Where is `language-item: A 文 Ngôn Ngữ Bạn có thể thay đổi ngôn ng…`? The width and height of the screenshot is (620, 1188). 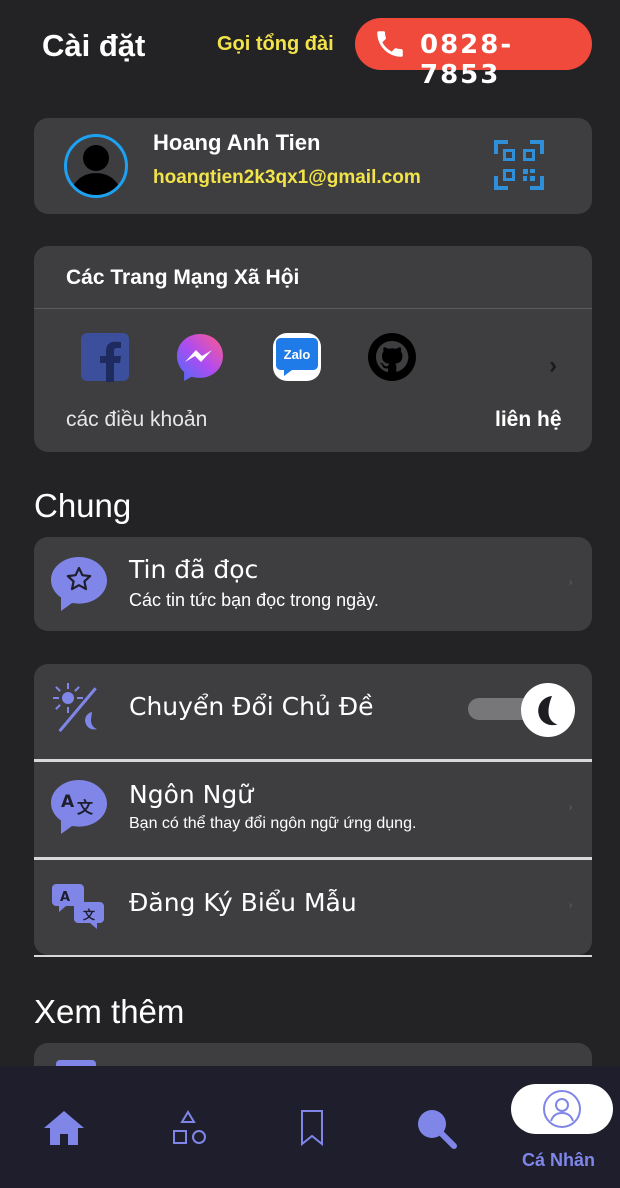 language-item: A 文 Ngôn Ngữ Bạn có thể thay đổi ngôn ng… is located at coordinates (313, 809).